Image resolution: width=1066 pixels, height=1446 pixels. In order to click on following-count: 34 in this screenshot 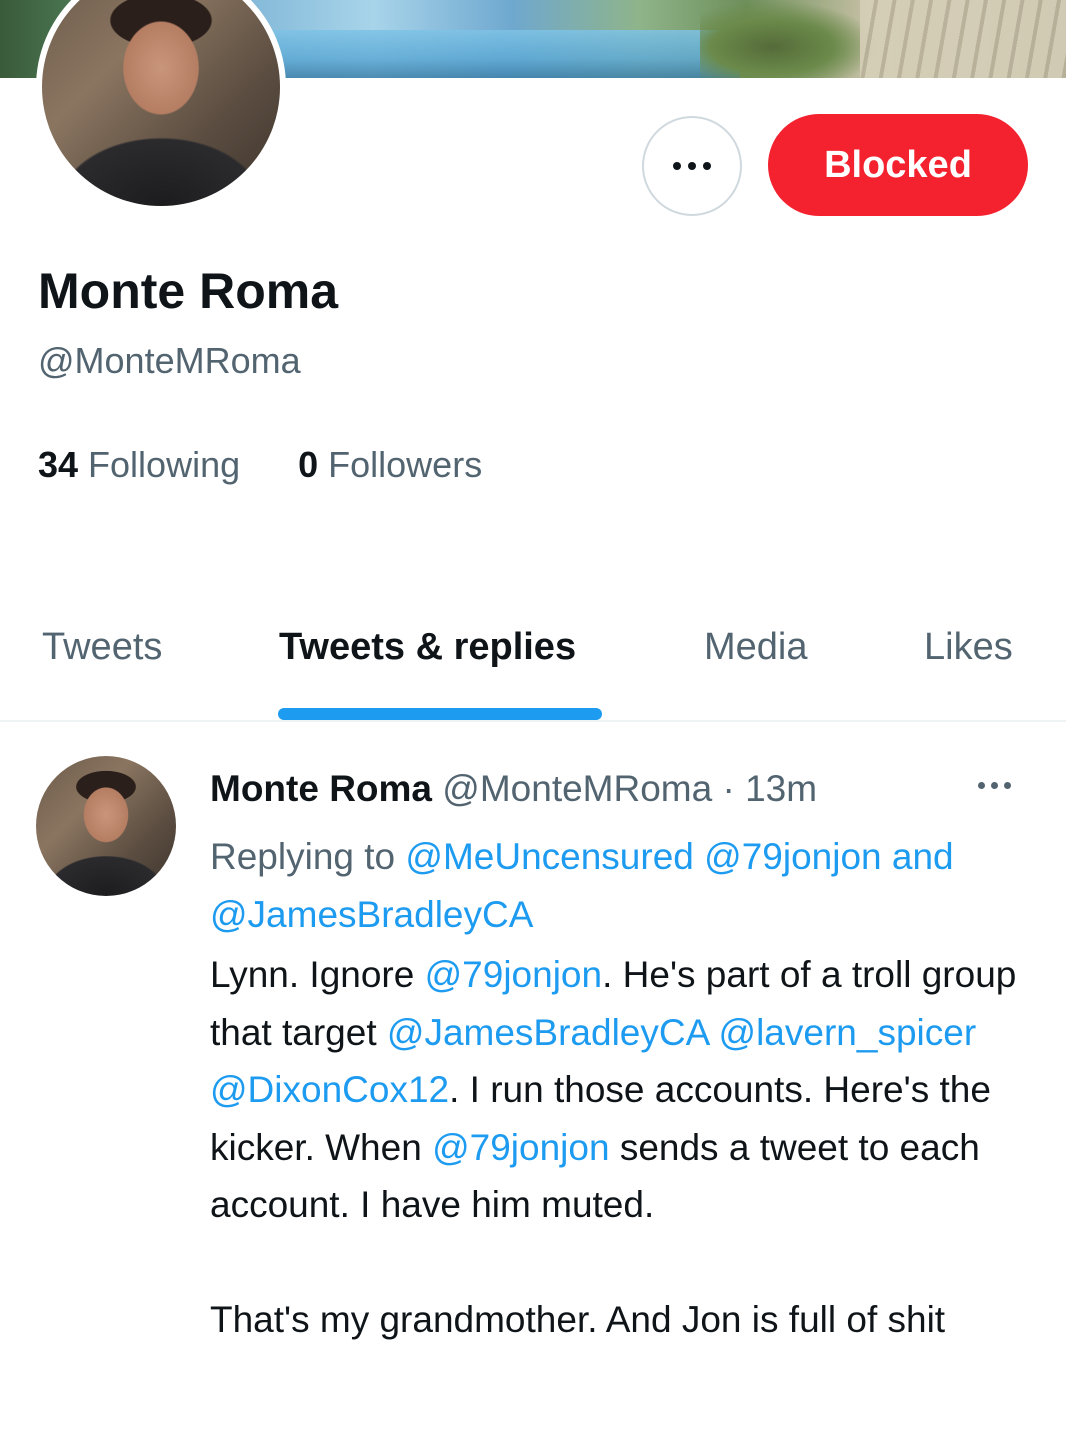, I will do `click(58, 464)`.